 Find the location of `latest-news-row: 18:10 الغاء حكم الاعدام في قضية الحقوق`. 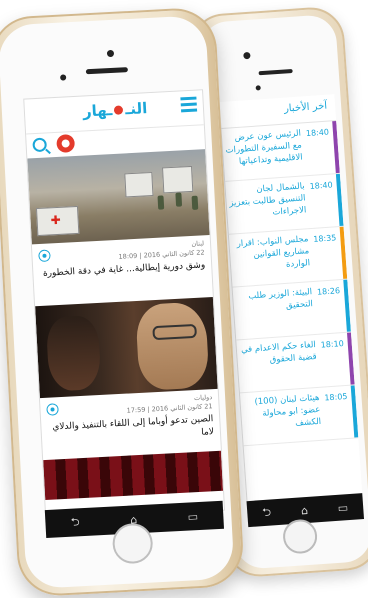

latest-news-row: 18:10 الغاء حكم الاعدام في قضية الحقوق is located at coordinates (295, 363).